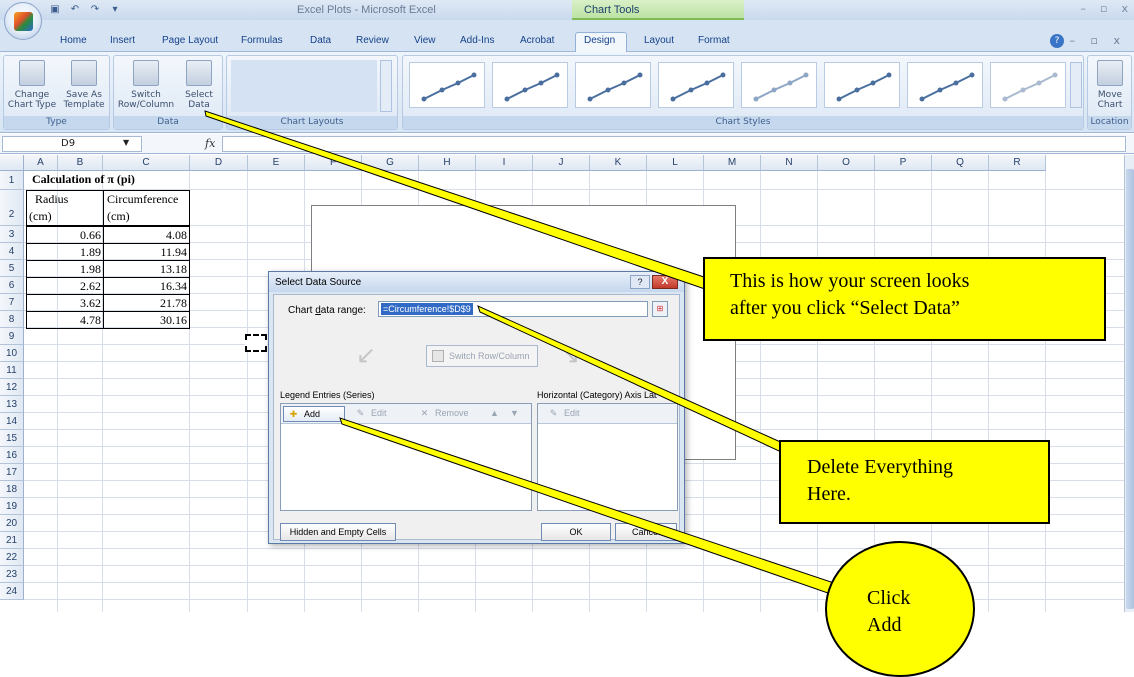  Describe the element at coordinates (1076, 85) in the screenshot. I see `styles-gallery-scroller` at that location.